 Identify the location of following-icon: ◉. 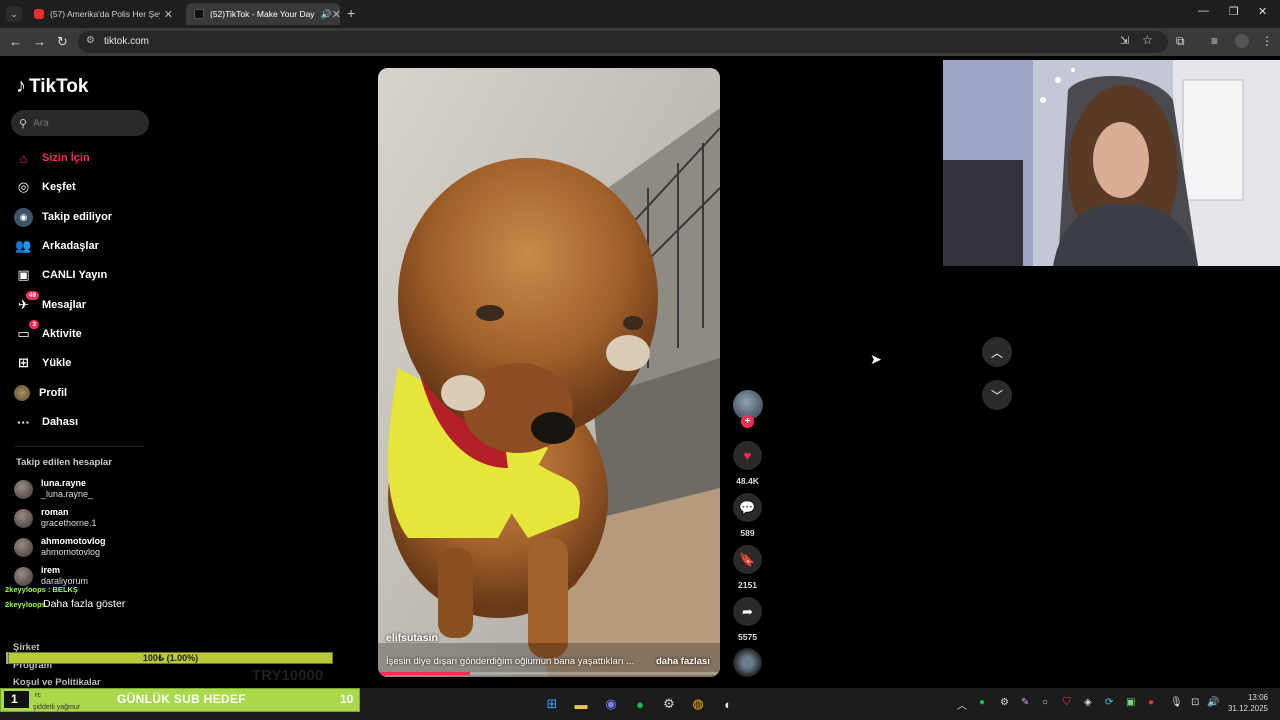
(23, 217).